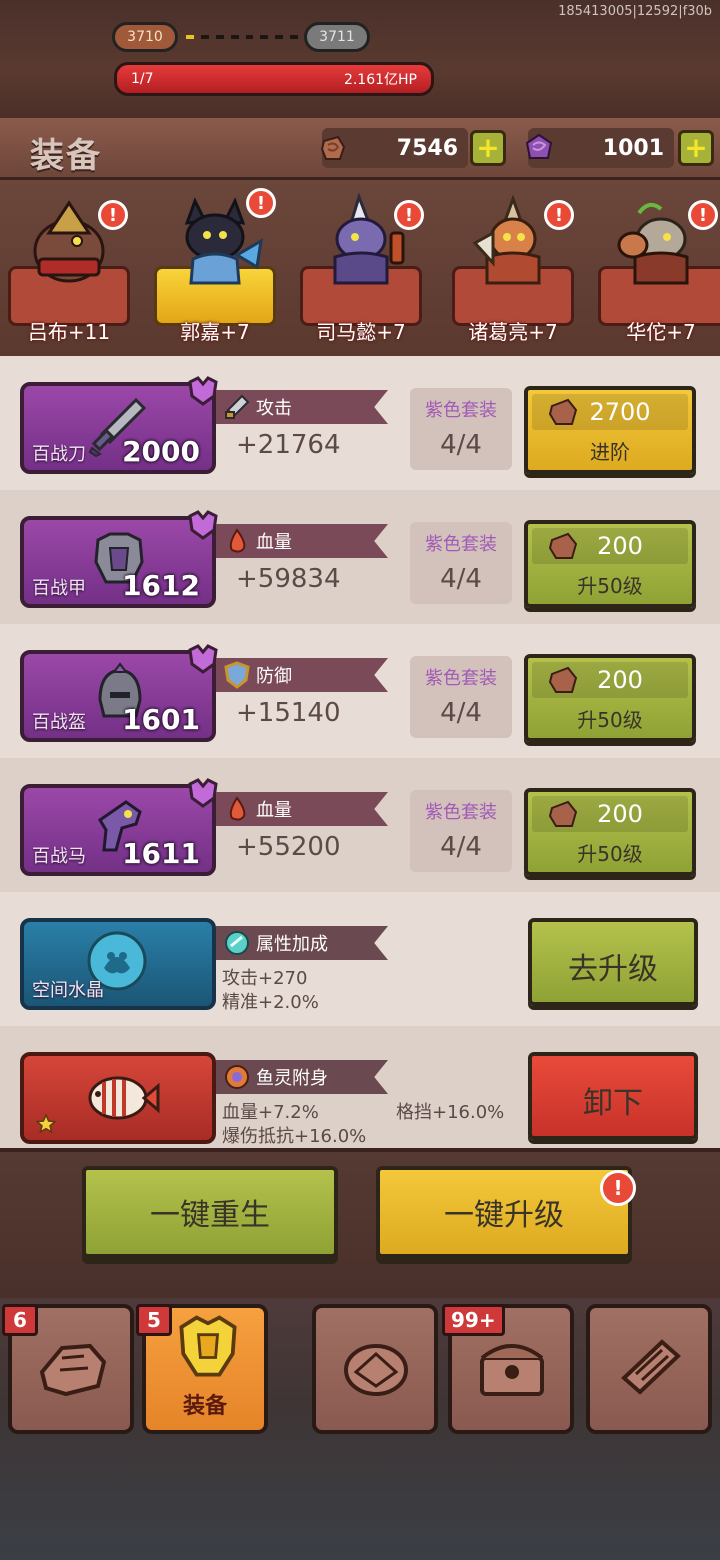 The height and width of the screenshot is (1560, 720). I want to click on tab-label: 装备, so click(204, 1406).